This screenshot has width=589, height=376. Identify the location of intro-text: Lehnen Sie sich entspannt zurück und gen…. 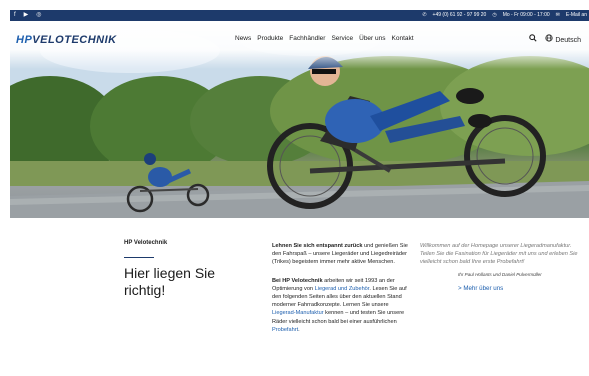
(341, 293).